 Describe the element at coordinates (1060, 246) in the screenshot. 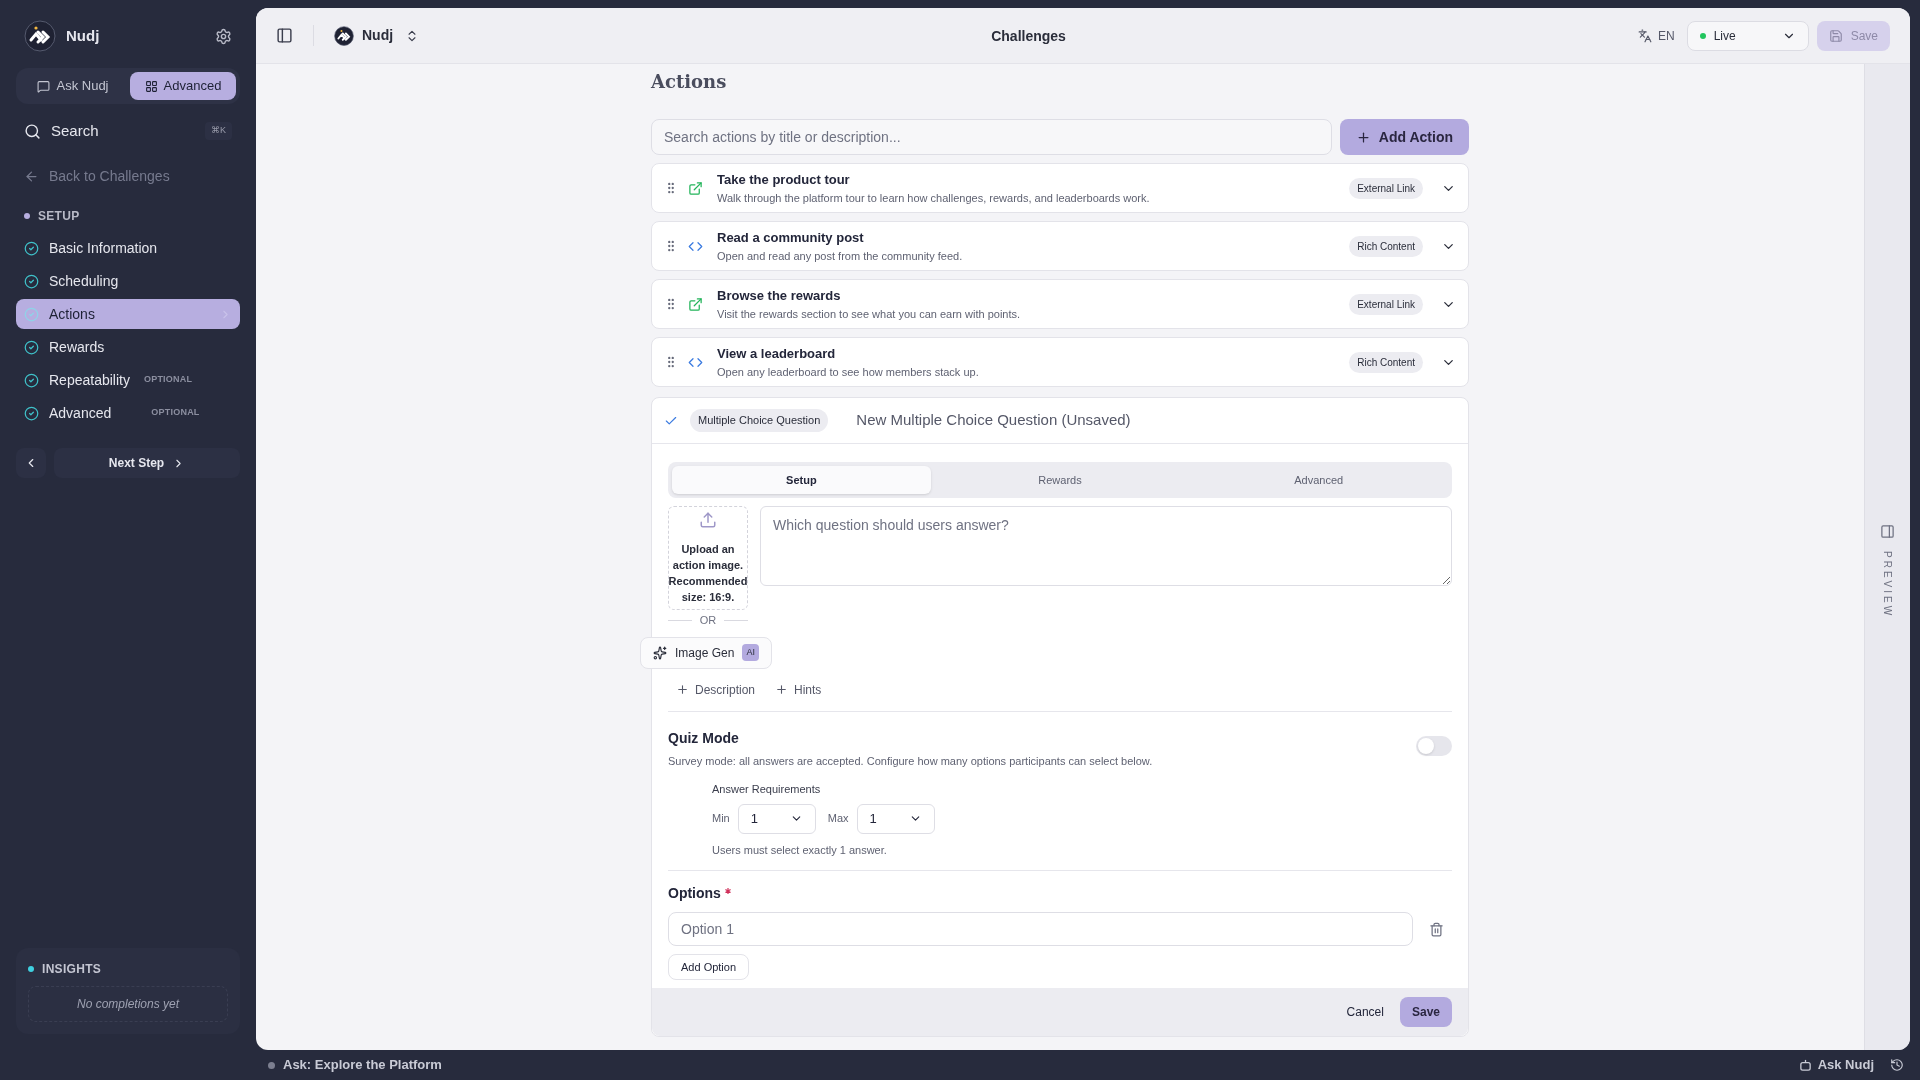

I see `action-card: Read a community post Open and read any post from the community feed. Rich Content` at that location.